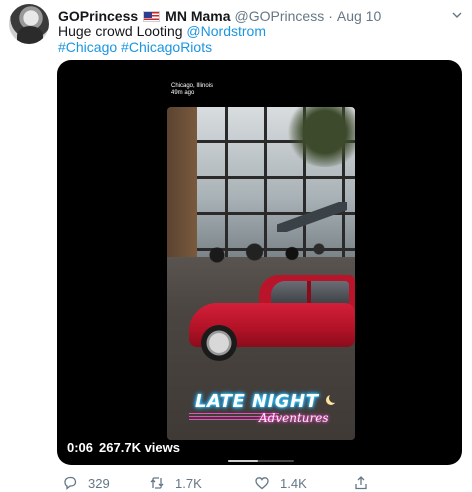 The height and width of the screenshot is (492, 472). I want to click on like-button: 1.4K, so click(280, 483).